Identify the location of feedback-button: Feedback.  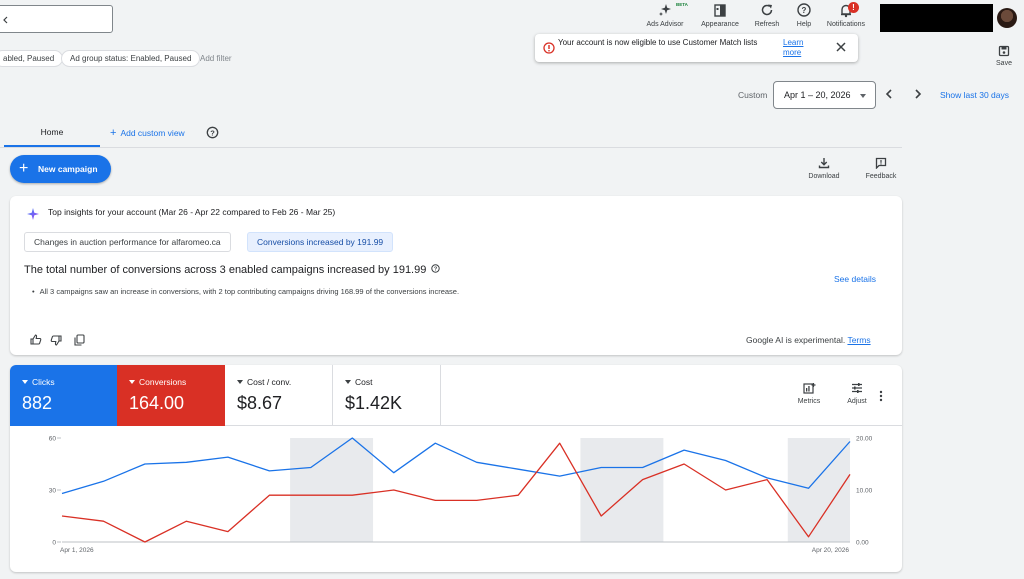
(881, 168).